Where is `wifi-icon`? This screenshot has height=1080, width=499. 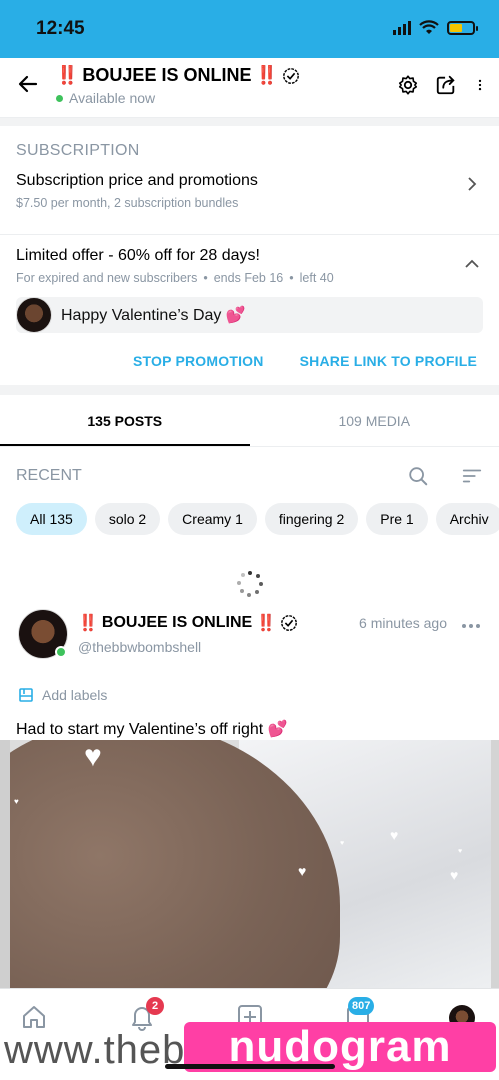 wifi-icon is located at coordinates (429, 27).